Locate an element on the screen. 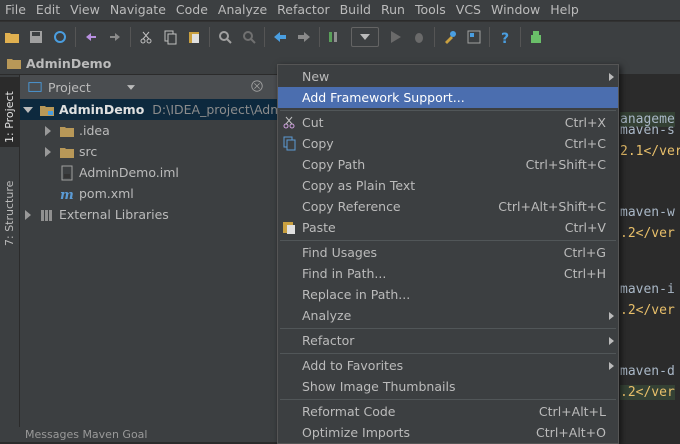 Image resolution: width=680 pixels, height=444 pixels. menu-item-cut: Cut Ctrl+X is located at coordinates (448, 122).